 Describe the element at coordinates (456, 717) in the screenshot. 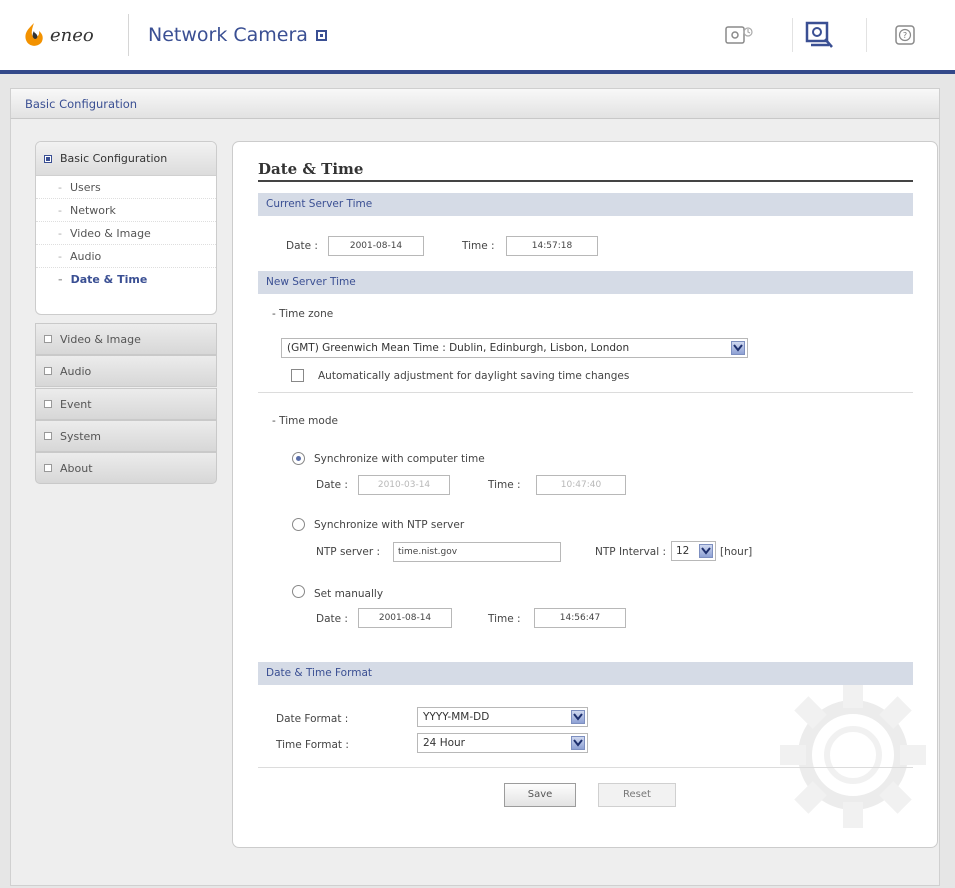

I see `date-format-value: YYYY-MM-DD` at that location.